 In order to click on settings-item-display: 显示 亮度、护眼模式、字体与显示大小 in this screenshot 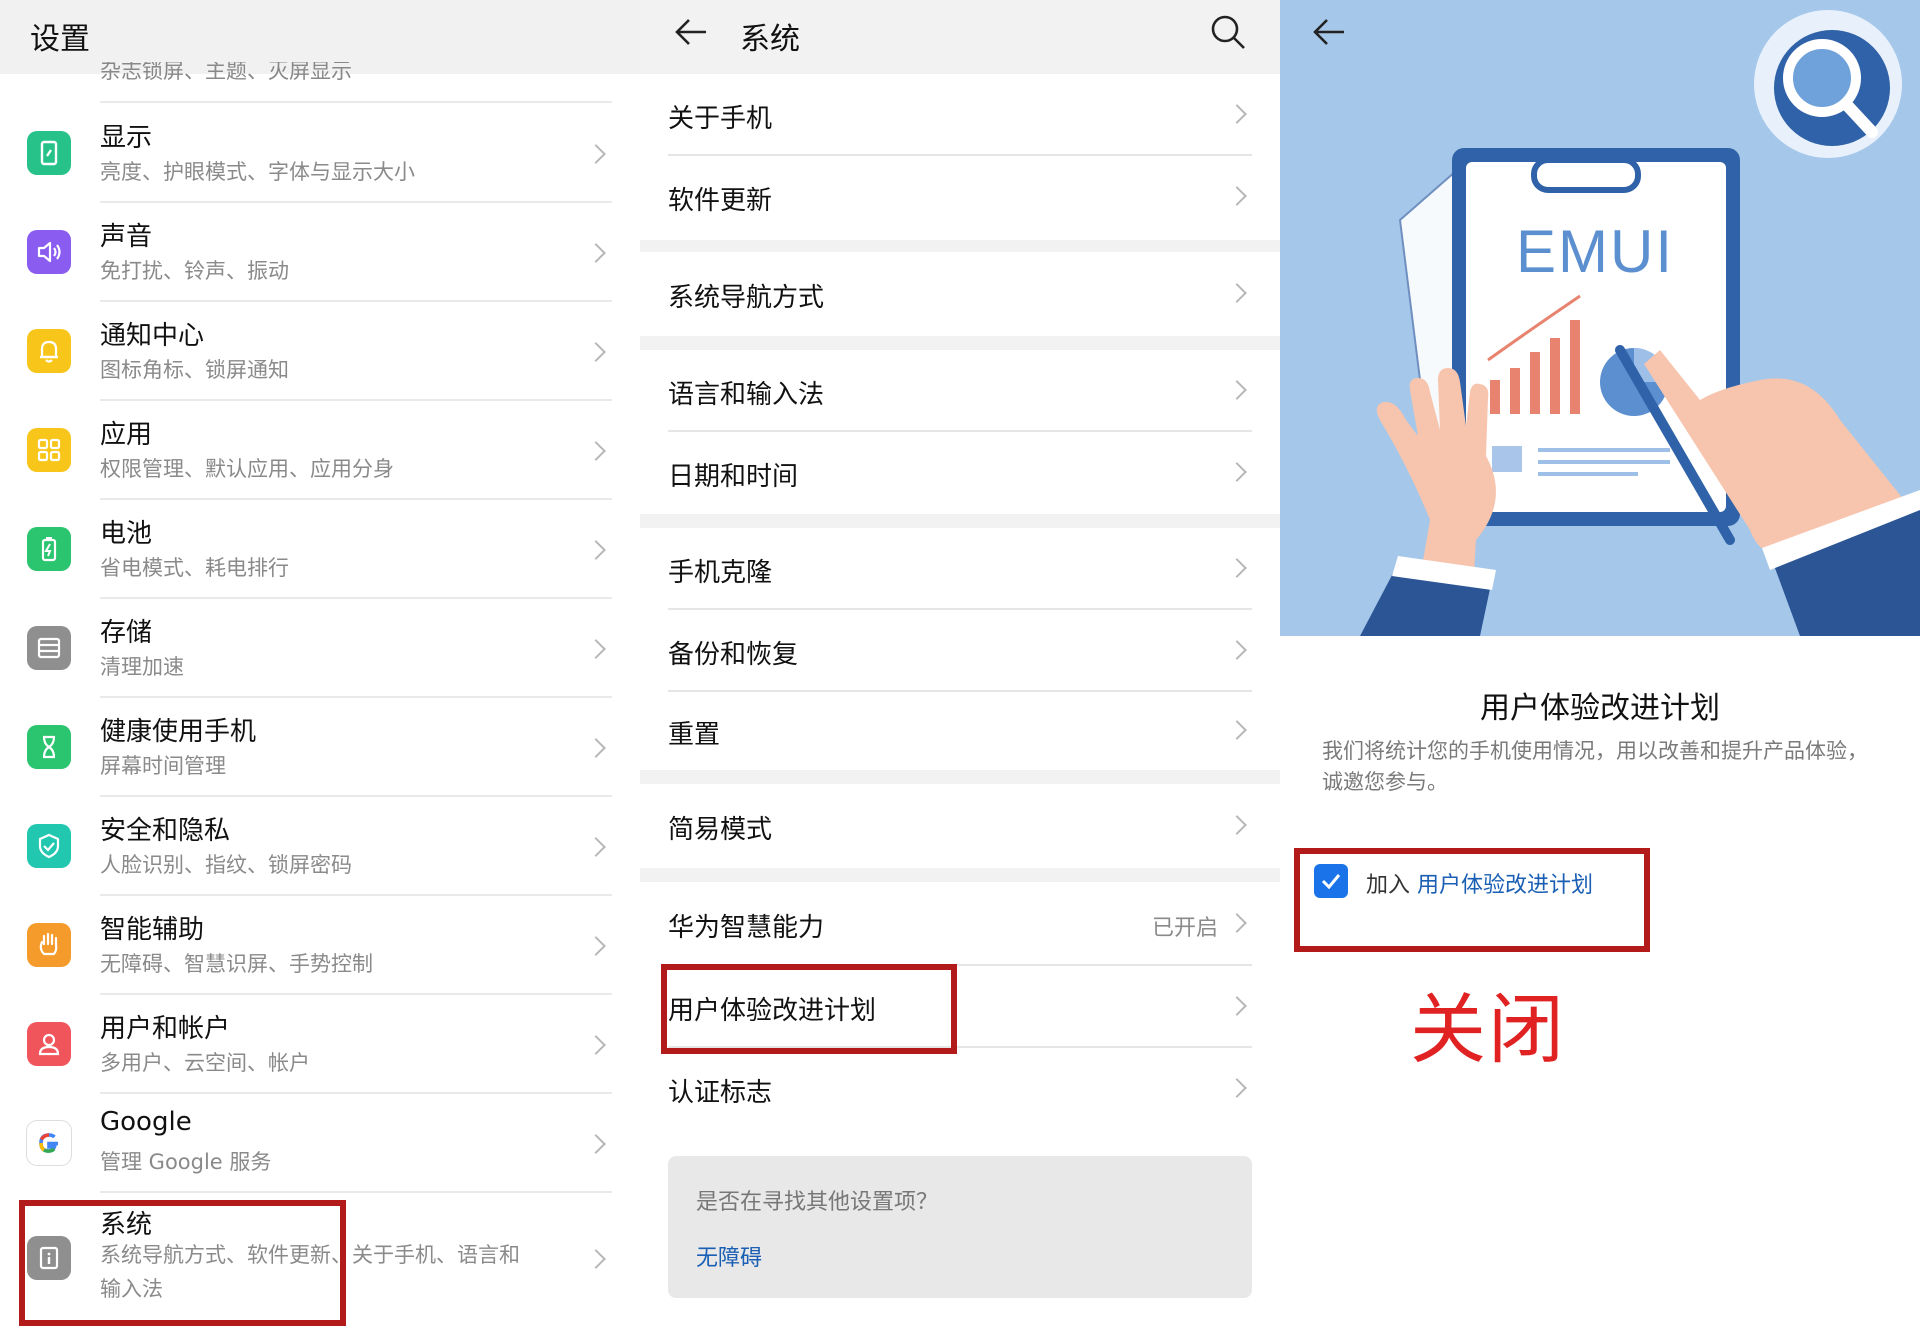, I will do `click(320, 152)`.